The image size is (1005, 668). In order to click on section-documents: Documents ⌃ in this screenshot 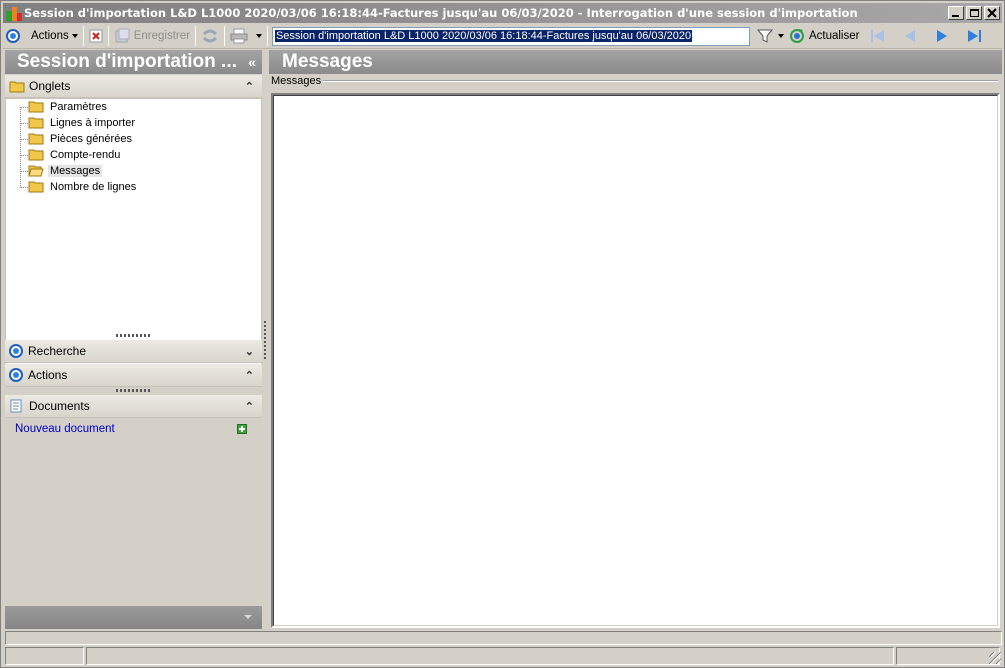, I will do `click(133, 406)`.